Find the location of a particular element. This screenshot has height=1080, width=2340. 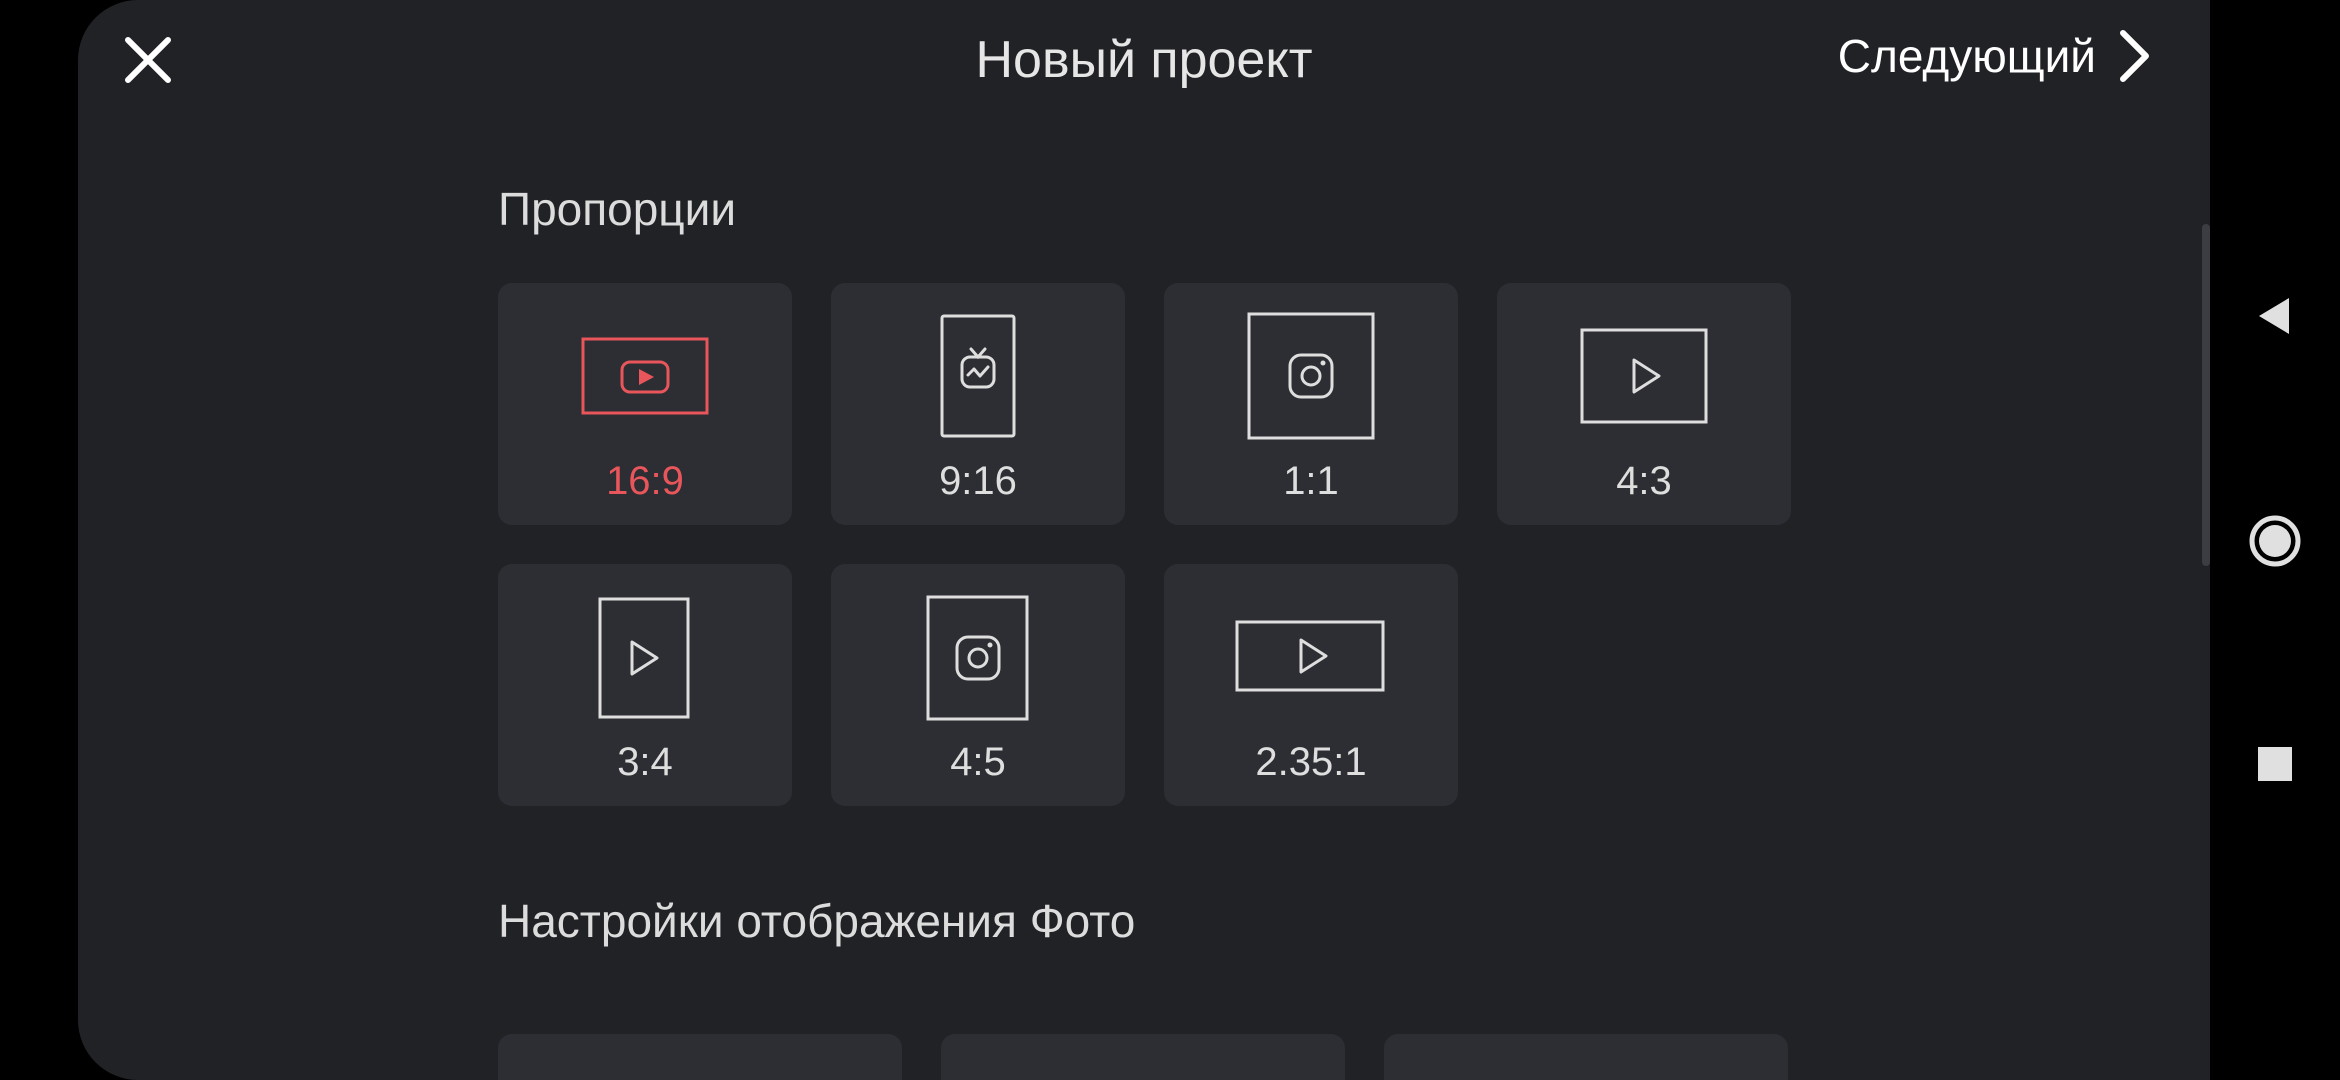

aspect-tile-9-16: 9:16 is located at coordinates (978, 404).